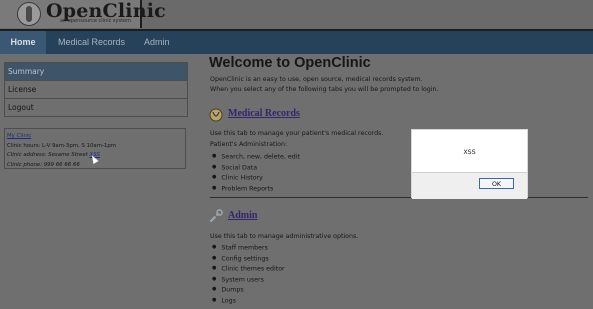 The height and width of the screenshot is (309, 593). Describe the element at coordinates (296, 15) in the screenshot. I see `header: OpenClinic an opensource clinic system` at that location.